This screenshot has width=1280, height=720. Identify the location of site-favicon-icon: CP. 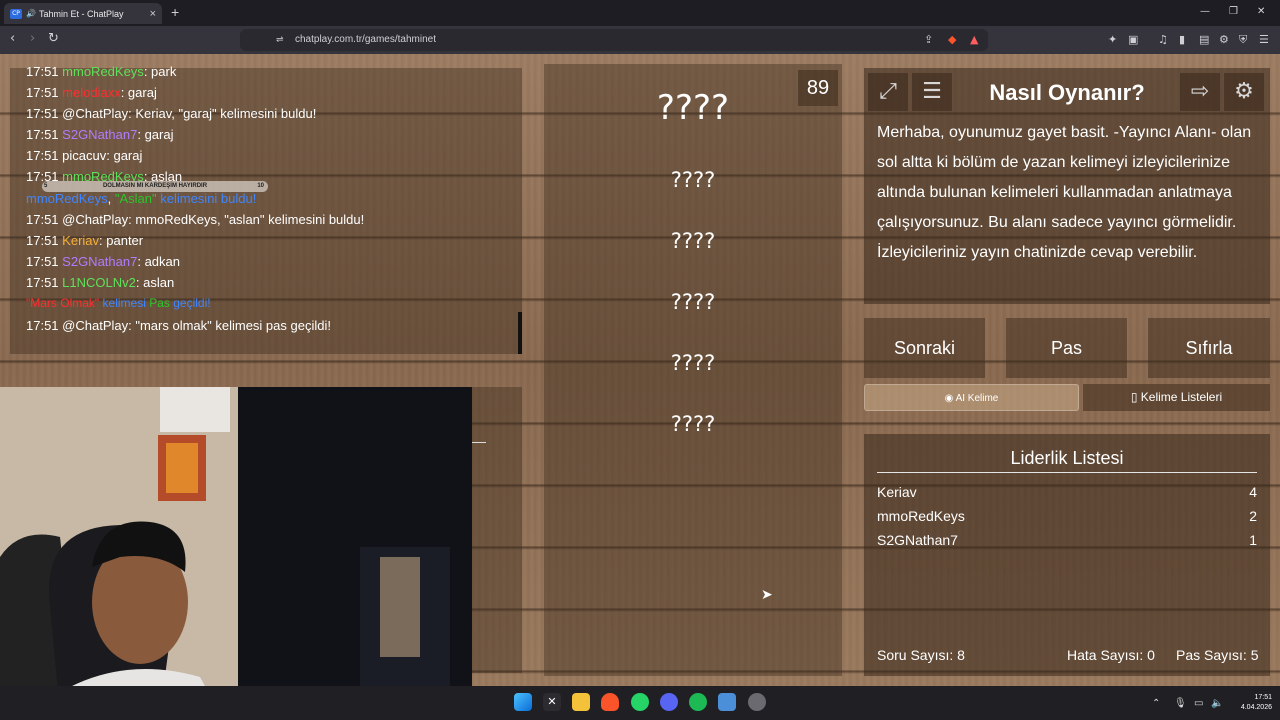
(16, 13).